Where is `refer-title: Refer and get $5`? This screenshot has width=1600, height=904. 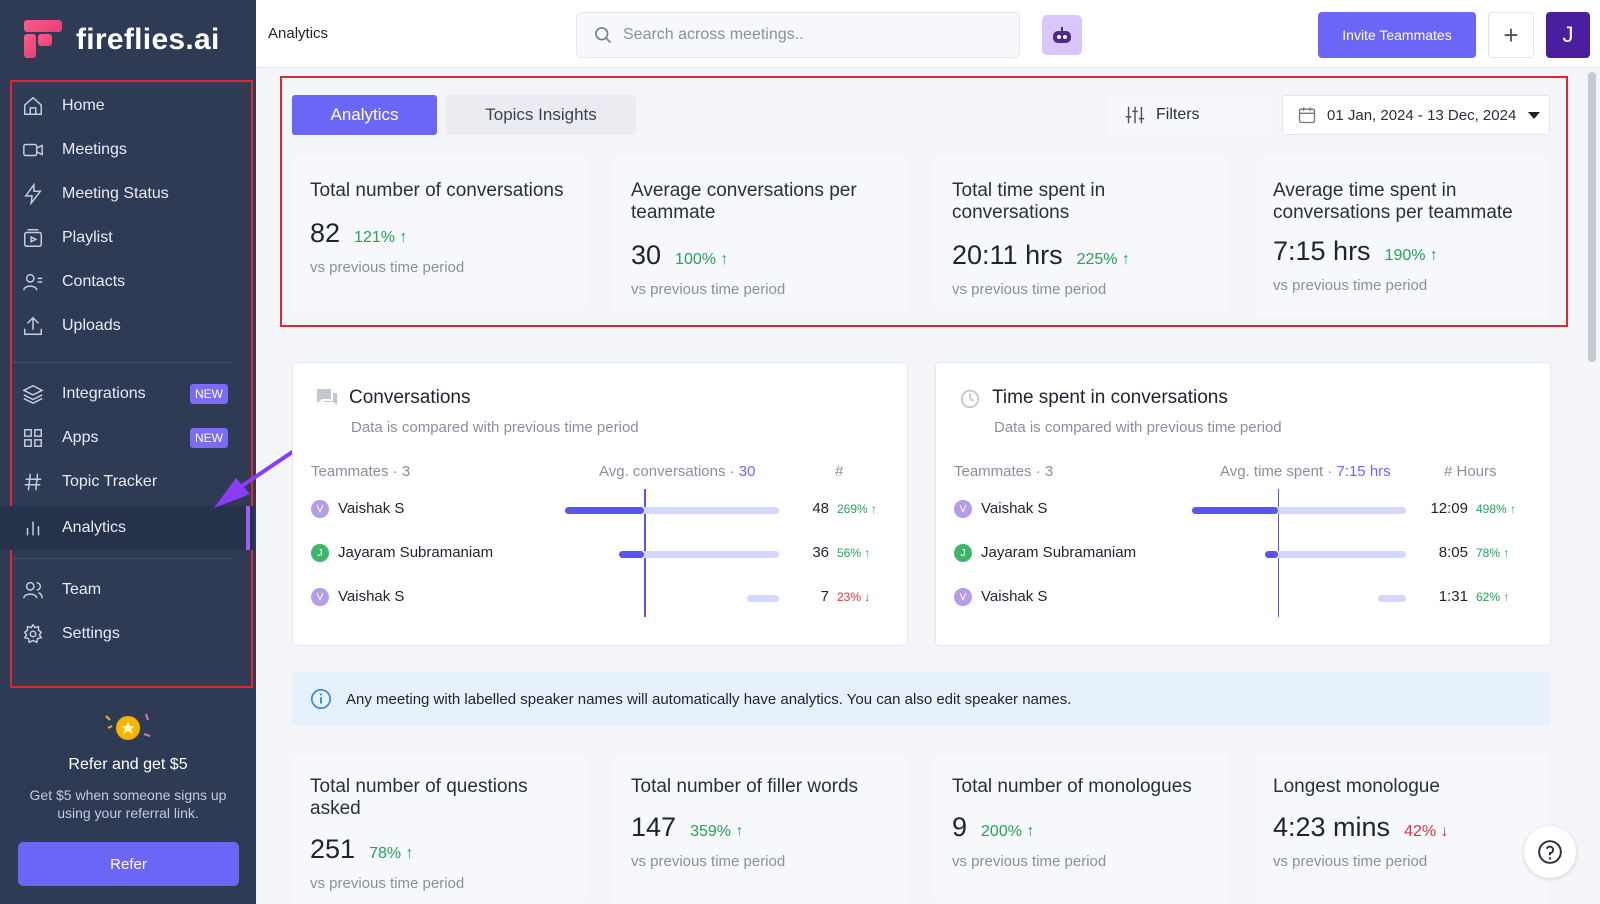
refer-title: Refer and get $5 is located at coordinates (128, 764).